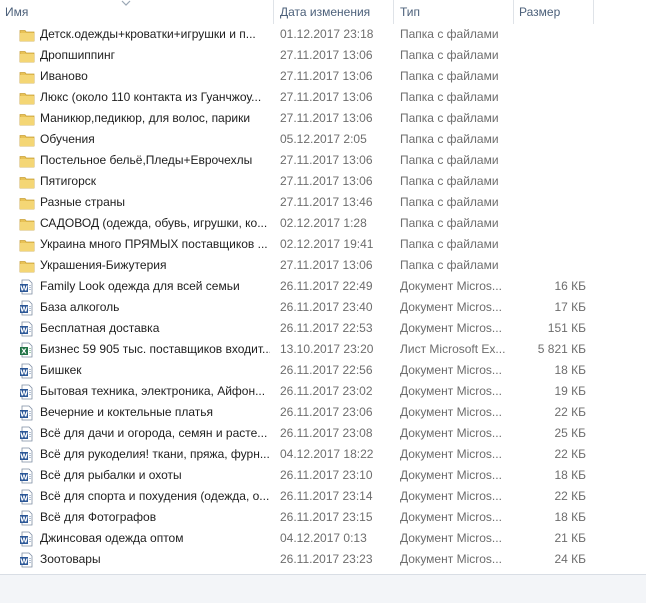  I want to click on file-size: 21 КБ, so click(570, 538).